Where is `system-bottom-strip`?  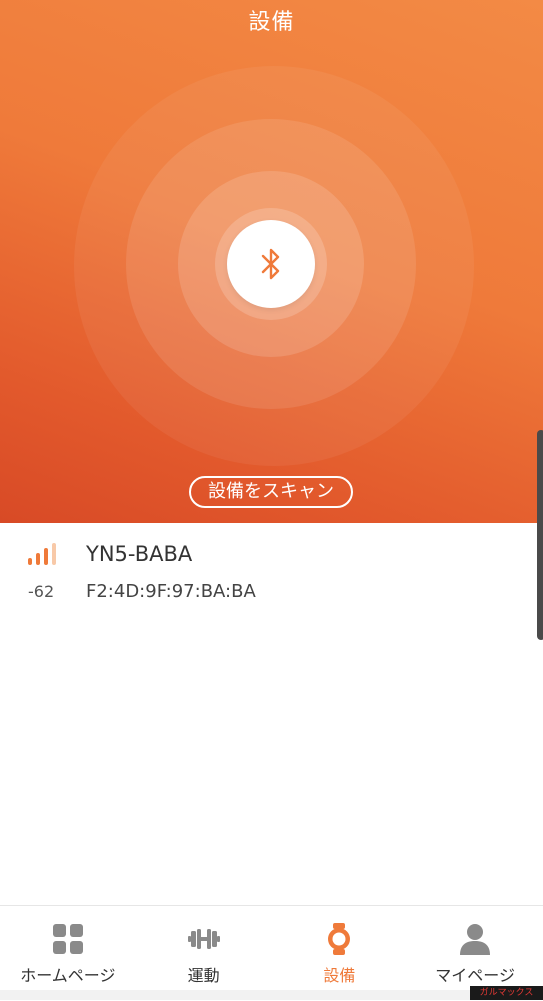 system-bottom-strip is located at coordinates (271, 995).